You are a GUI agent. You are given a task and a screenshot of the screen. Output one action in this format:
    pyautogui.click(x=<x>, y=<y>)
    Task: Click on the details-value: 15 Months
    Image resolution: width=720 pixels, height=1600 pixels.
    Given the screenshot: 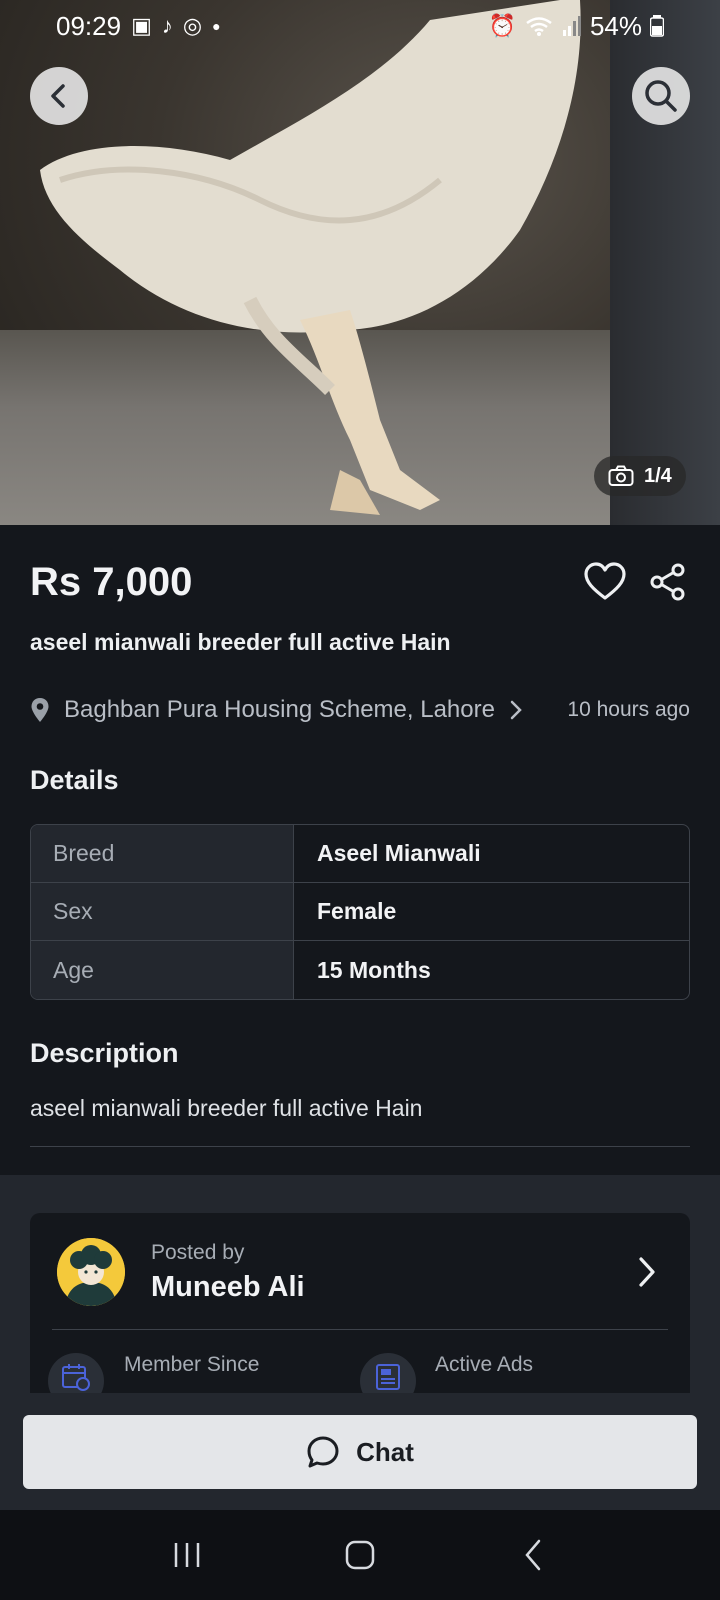 What is the action you would take?
    pyautogui.click(x=374, y=969)
    